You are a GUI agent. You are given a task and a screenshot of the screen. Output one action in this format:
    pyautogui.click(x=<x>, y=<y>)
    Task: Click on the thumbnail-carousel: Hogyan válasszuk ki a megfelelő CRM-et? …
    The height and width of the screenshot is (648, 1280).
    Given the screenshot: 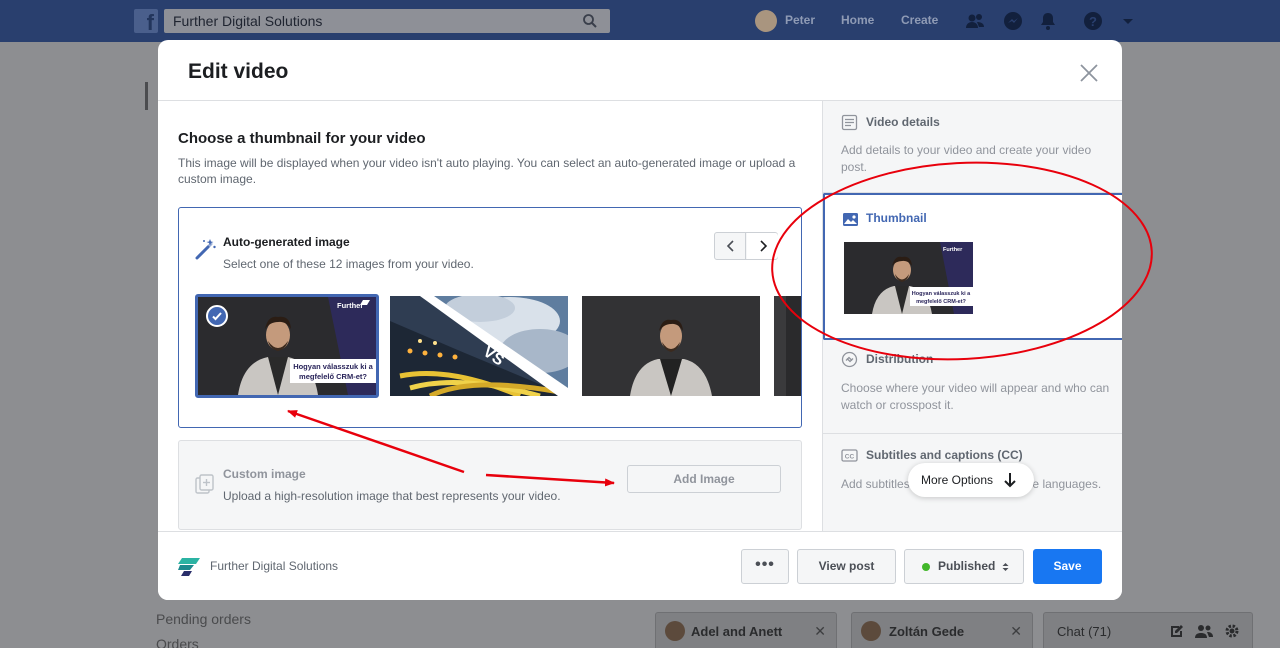 What is the action you would take?
    pyautogui.click(x=498, y=346)
    